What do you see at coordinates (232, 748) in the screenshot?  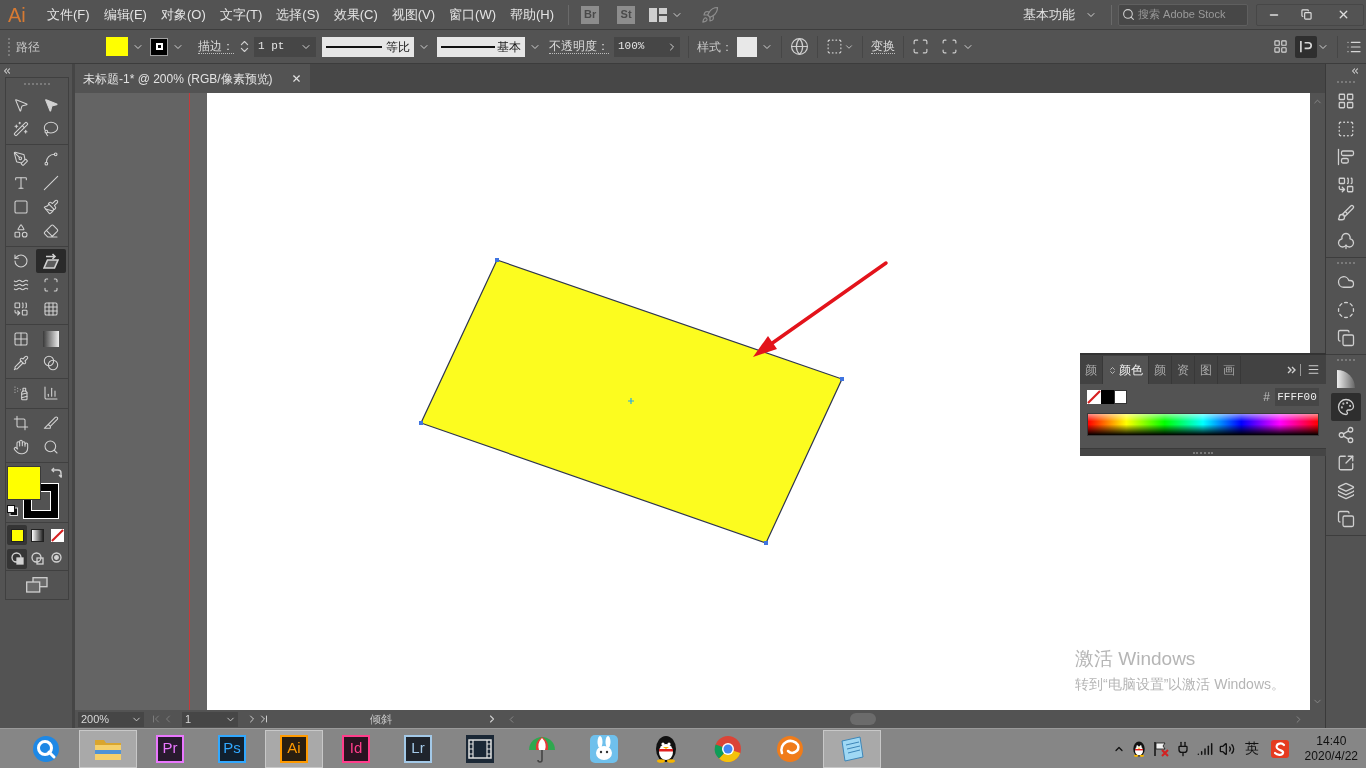 I see `taskbar-button: Ps` at bounding box center [232, 748].